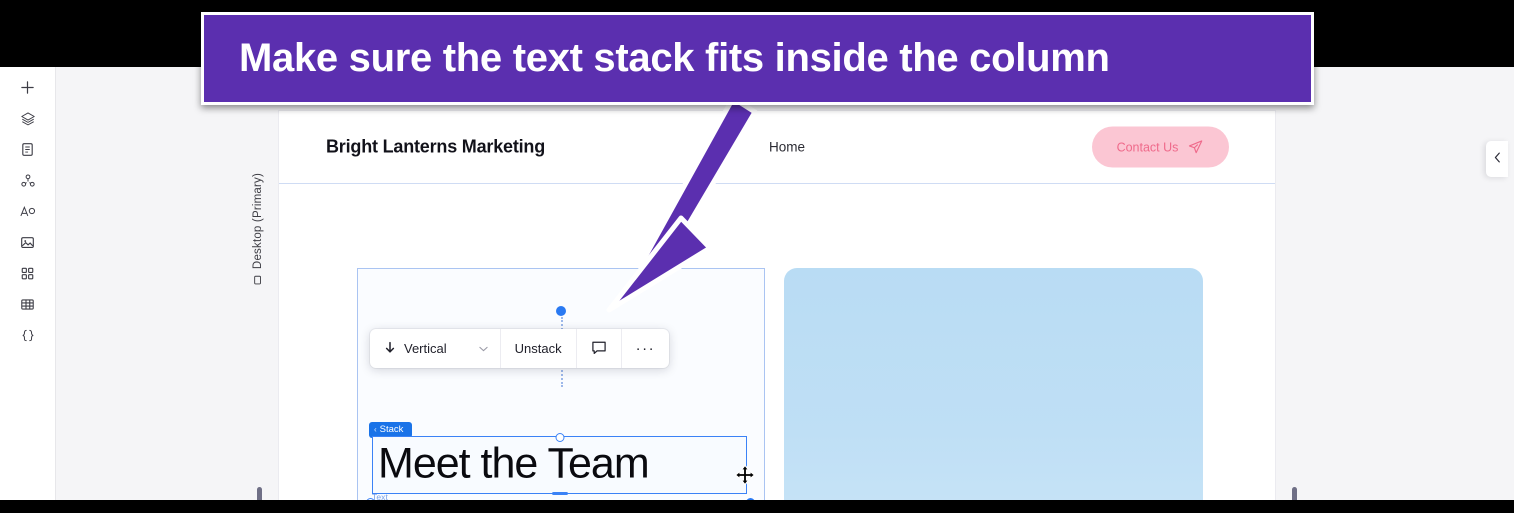 This screenshot has height=513, width=1514. What do you see at coordinates (28, 118) in the screenshot?
I see `layers-icon` at bounding box center [28, 118].